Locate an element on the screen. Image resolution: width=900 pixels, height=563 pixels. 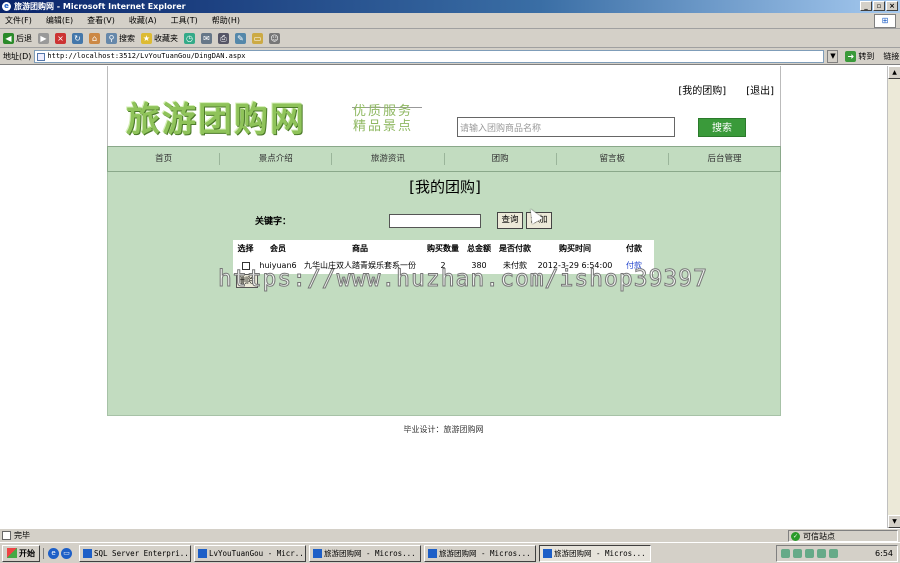
slogan-line-1: 优质服务 is located at coordinates (383, 111).